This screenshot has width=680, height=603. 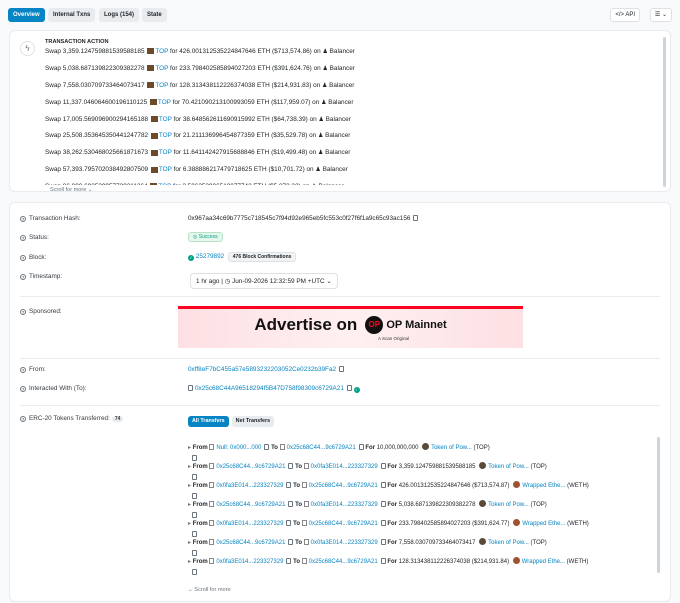 I want to click on transfers-scrollbar, so click(x=658, y=505).